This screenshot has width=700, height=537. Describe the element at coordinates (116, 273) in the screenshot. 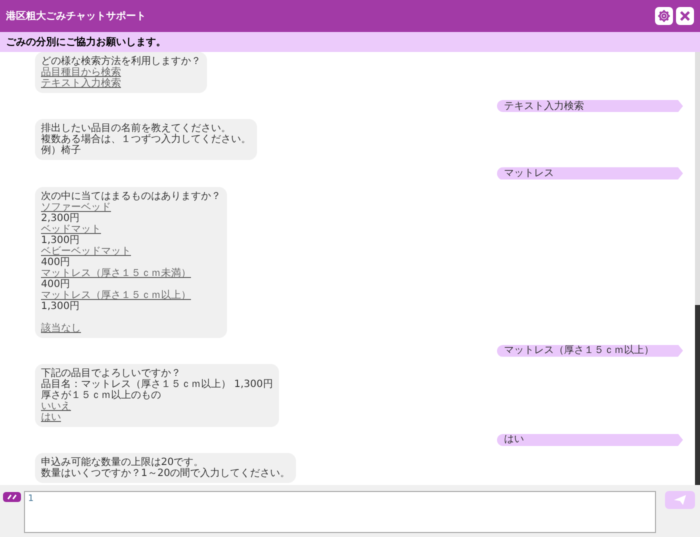

I see `option-link: マットレス（厚さ１５ｃｍ未満）` at that location.